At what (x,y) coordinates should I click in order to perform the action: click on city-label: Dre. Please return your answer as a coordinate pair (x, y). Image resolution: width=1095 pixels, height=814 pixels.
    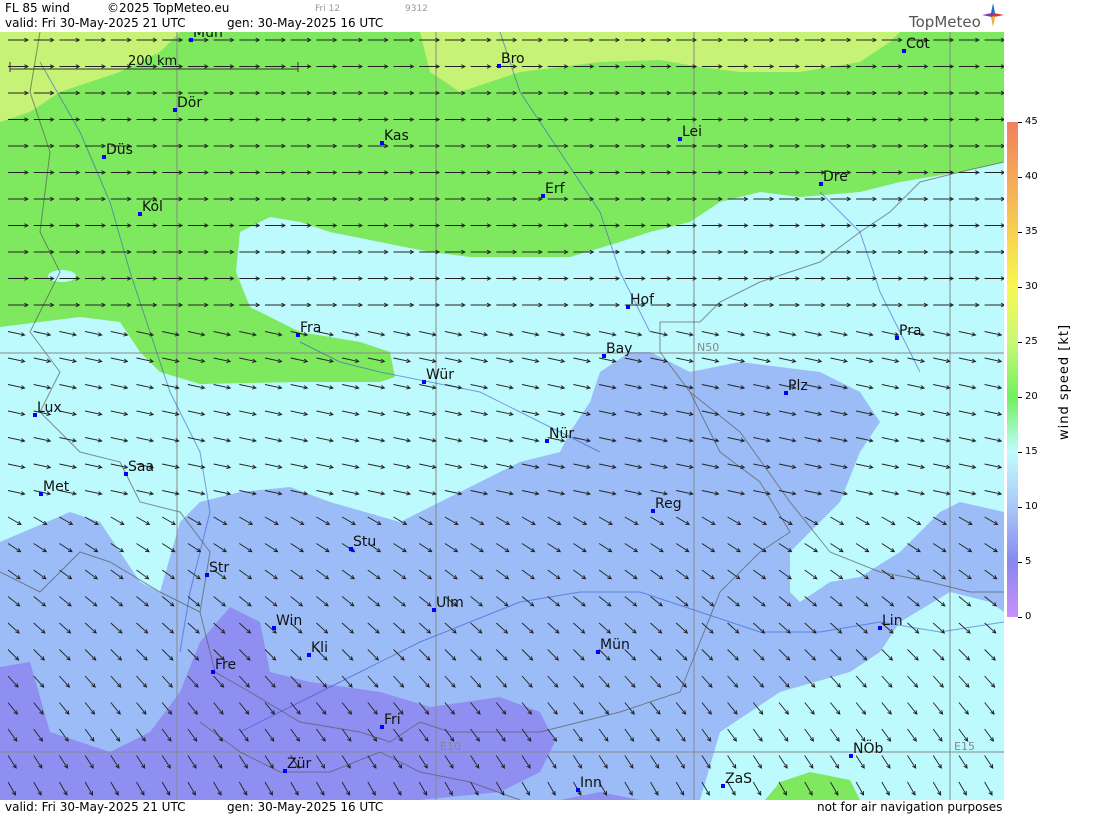
    Looking at the image, I should click on (835, 177).